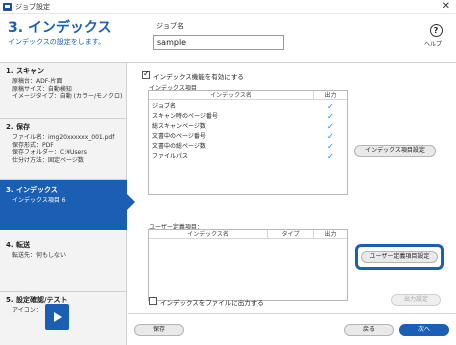 The width and height of the screenshot is (456, 345). I want to click on enable-index-label: インデックス機能を有効にする, so click(198, 77).